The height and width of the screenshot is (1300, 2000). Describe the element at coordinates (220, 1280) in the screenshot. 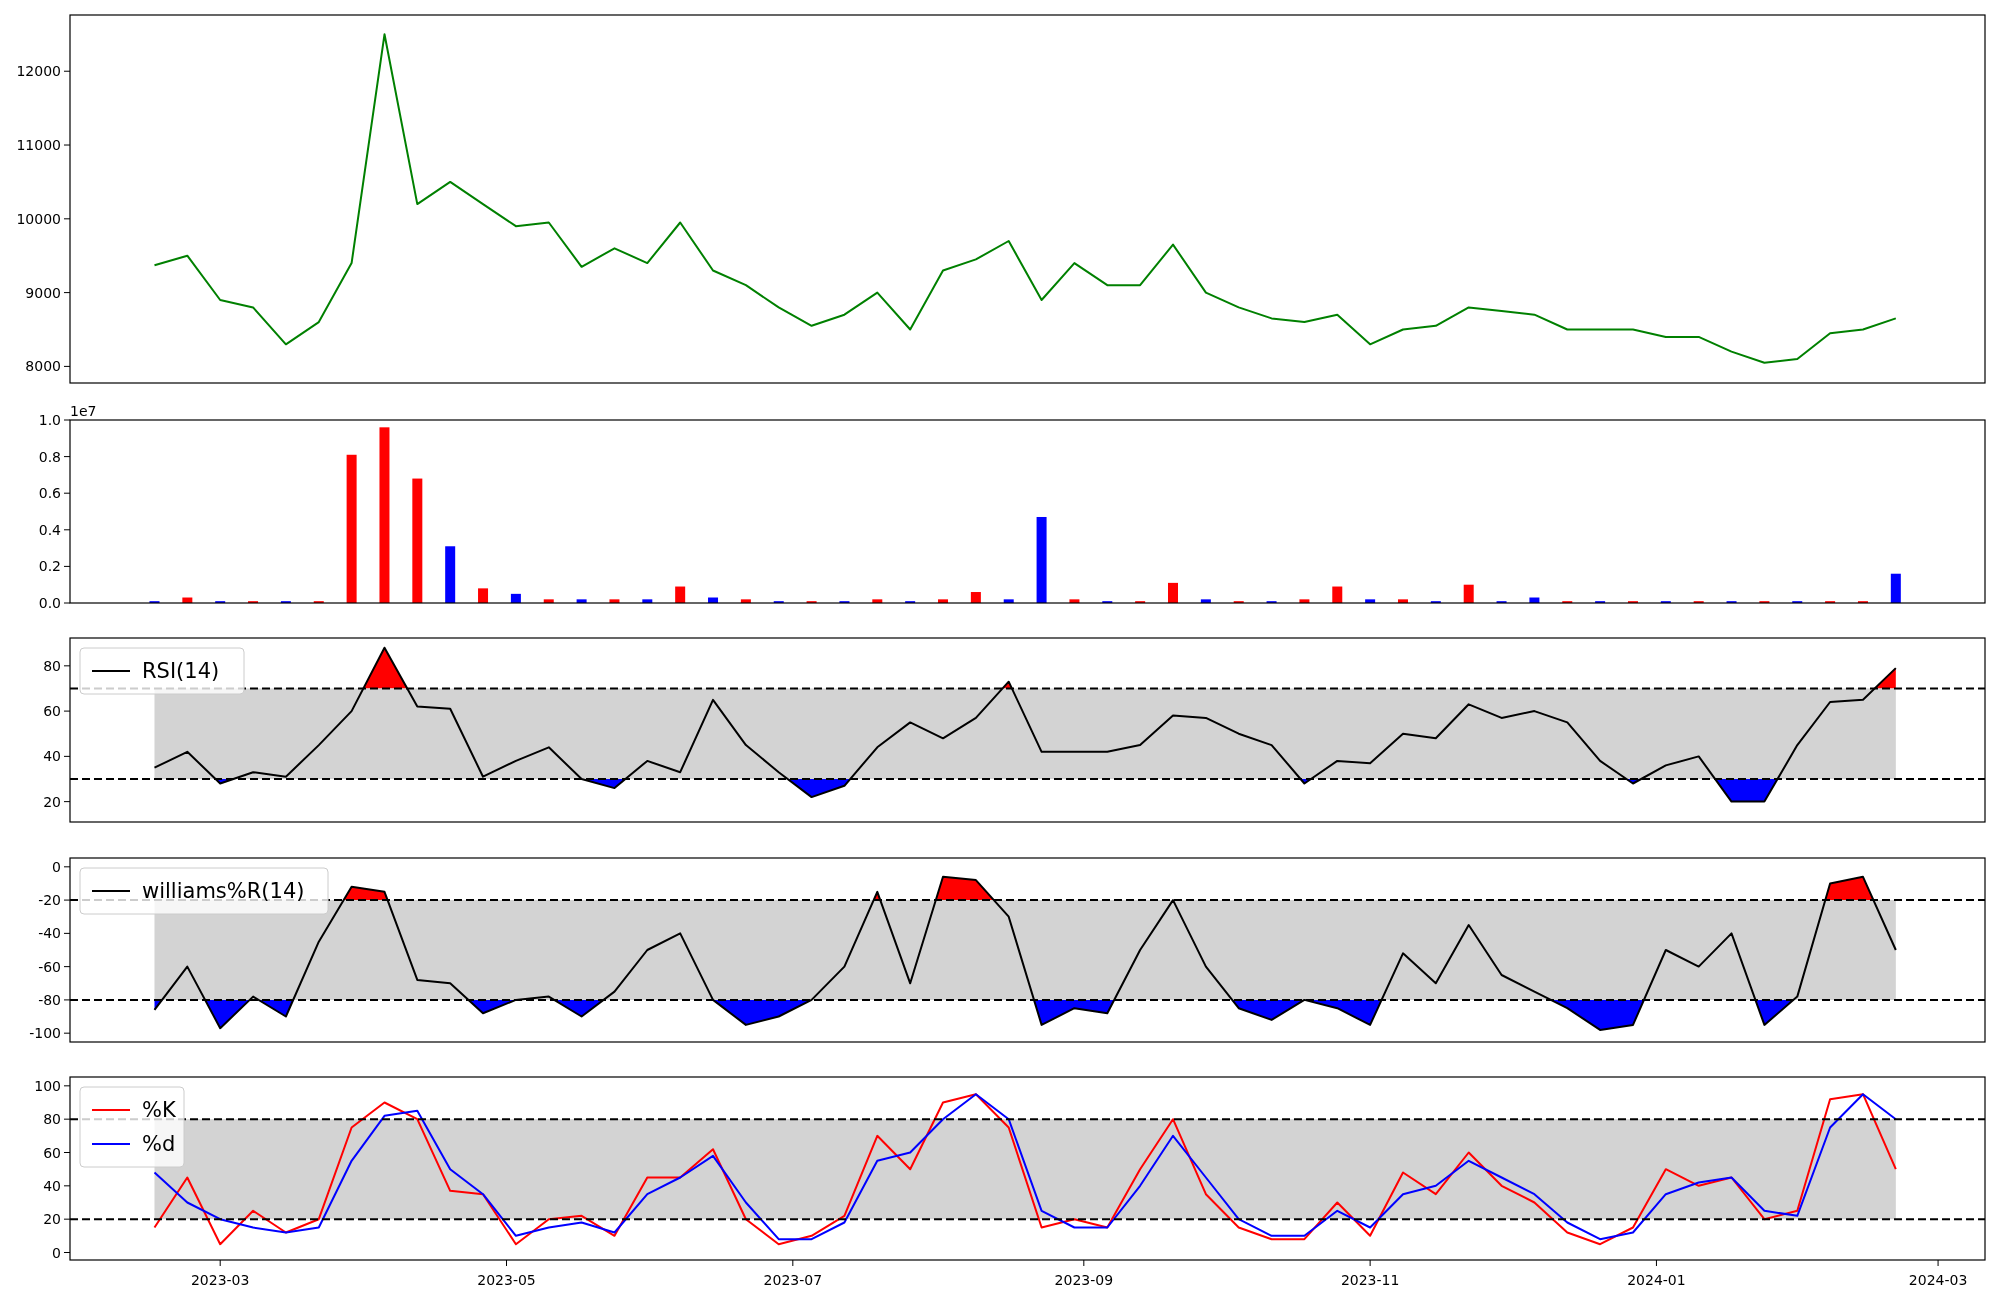

I see `x-tick-label: 2023-03` at that location.